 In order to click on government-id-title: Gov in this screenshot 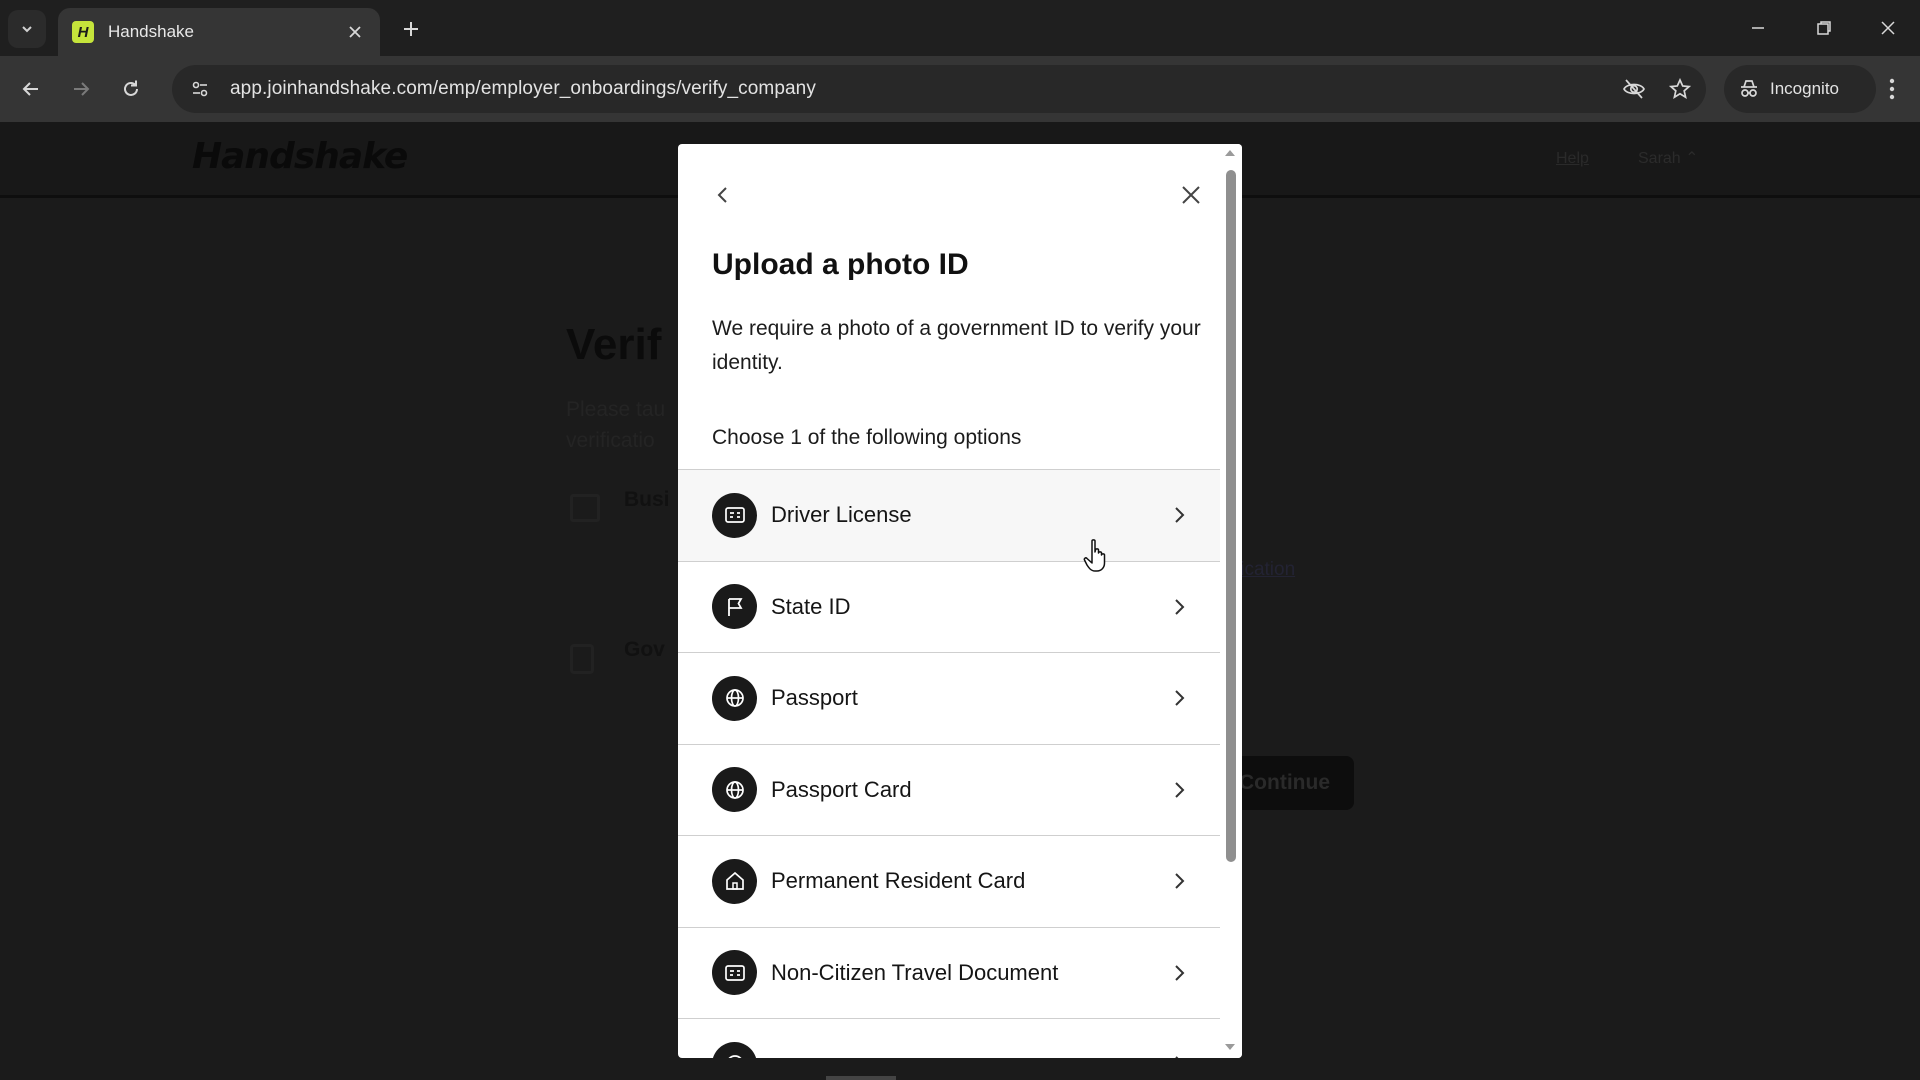, I will do `click(644, 649)`.